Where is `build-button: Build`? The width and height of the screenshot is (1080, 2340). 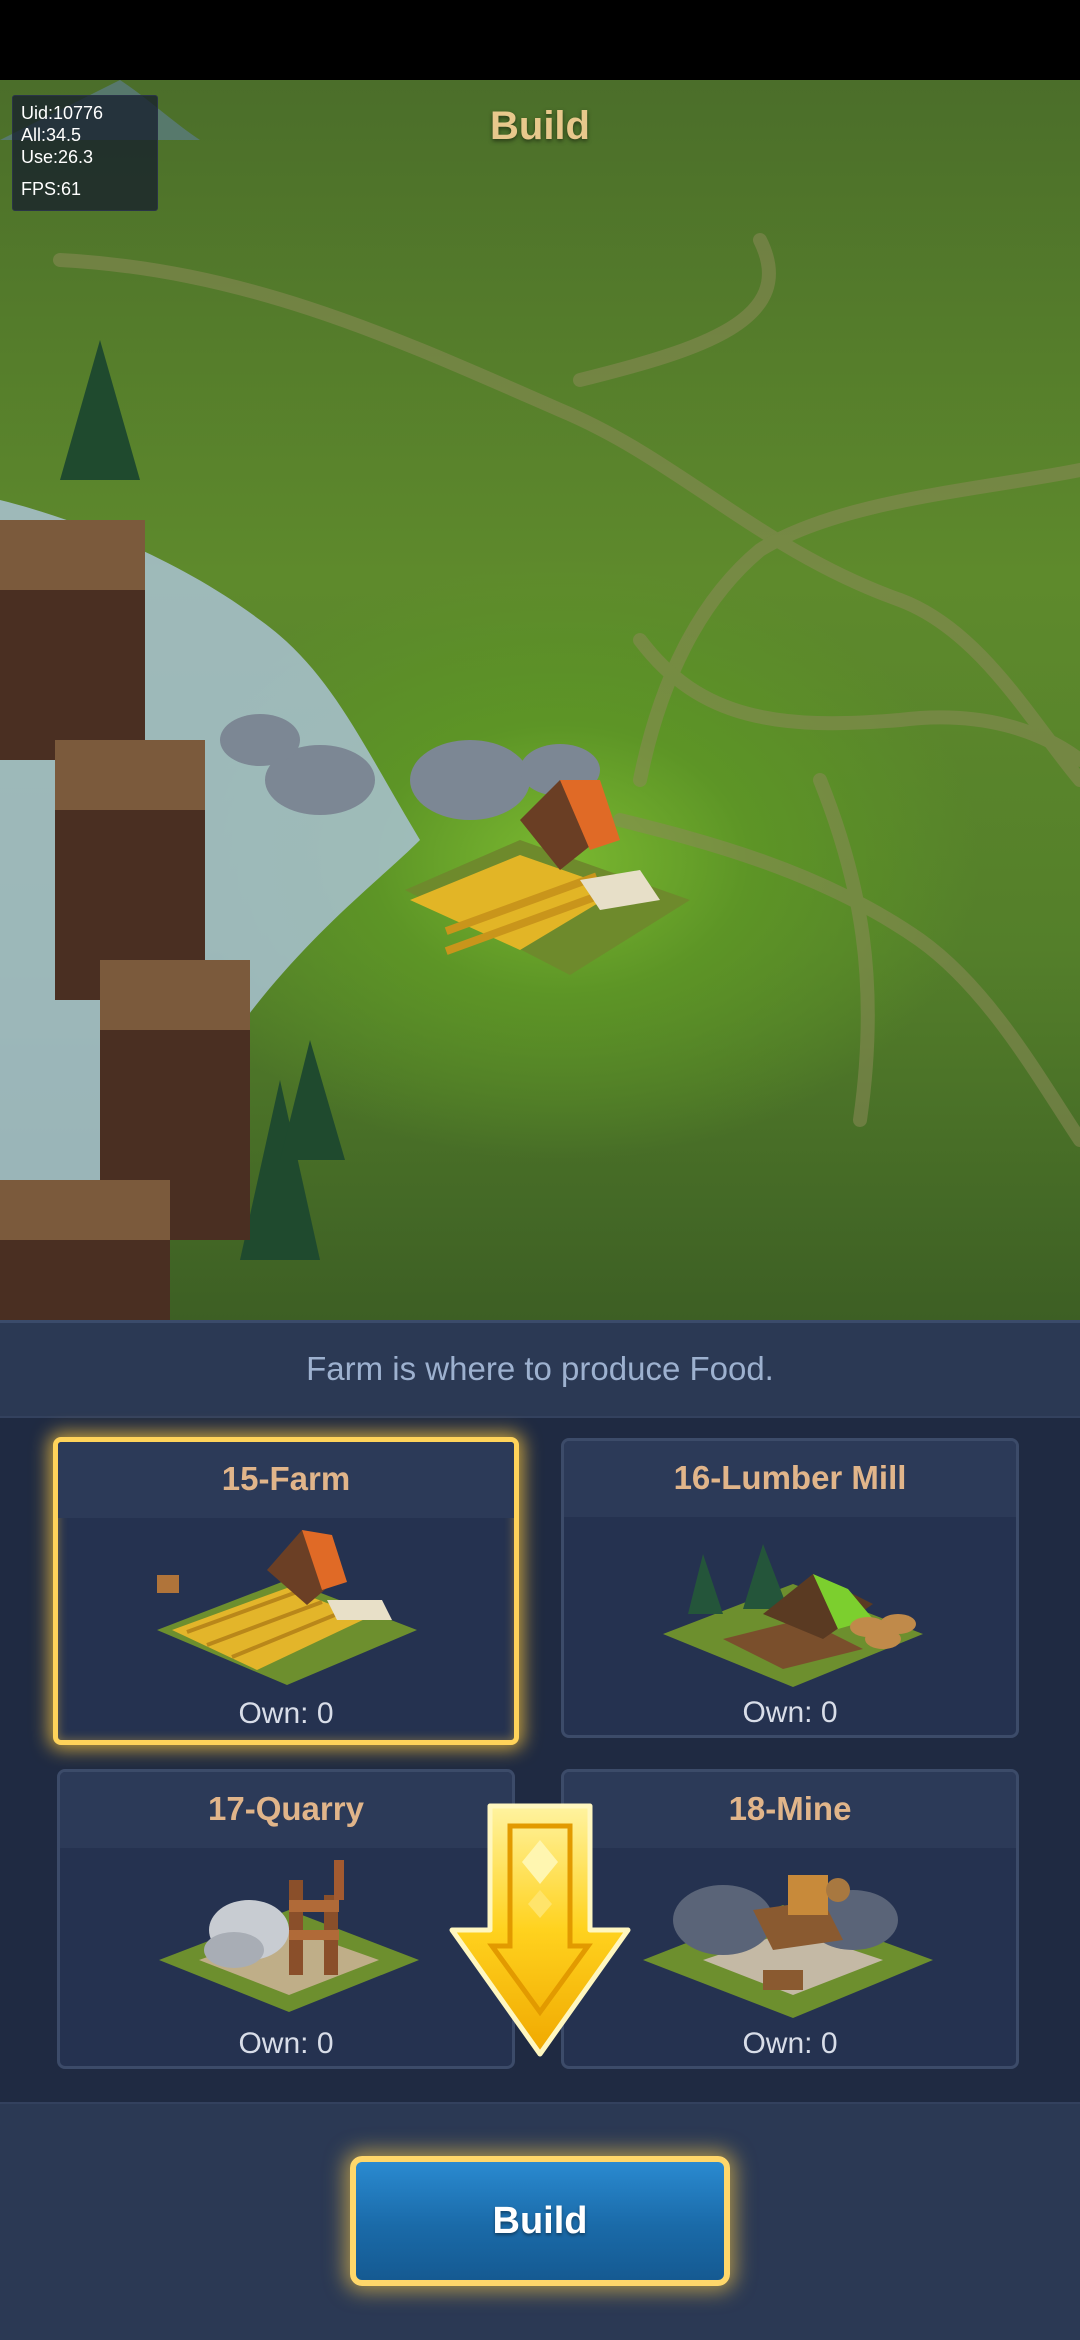
build-button: Build is located at coordinates (540, 2221).